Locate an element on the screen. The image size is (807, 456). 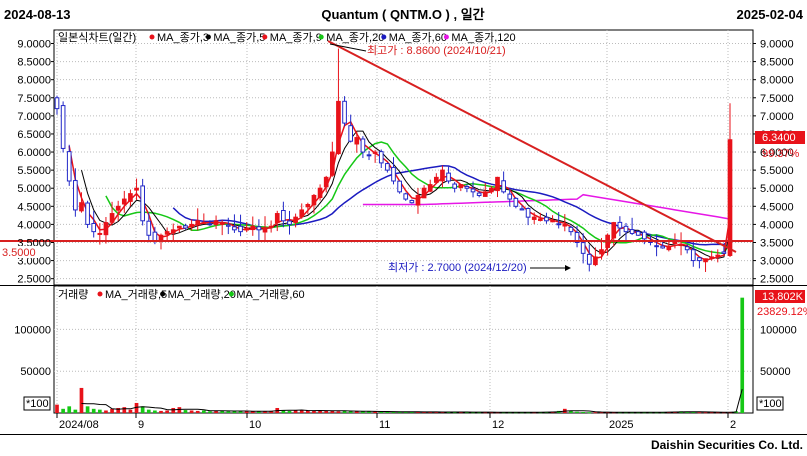
legend-label: MA_거래량,20 is located at coordinates (202, 294).